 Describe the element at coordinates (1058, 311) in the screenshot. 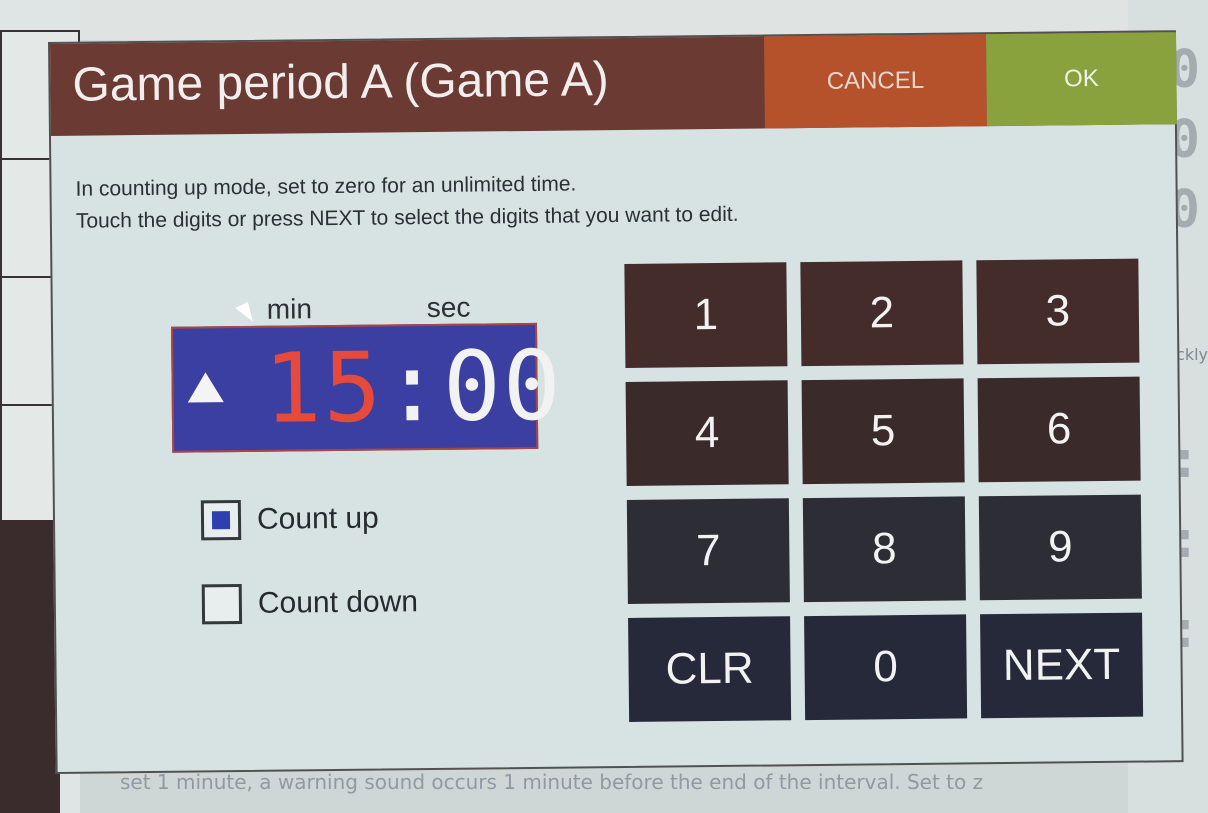

I see `key-3: 3` at that location.